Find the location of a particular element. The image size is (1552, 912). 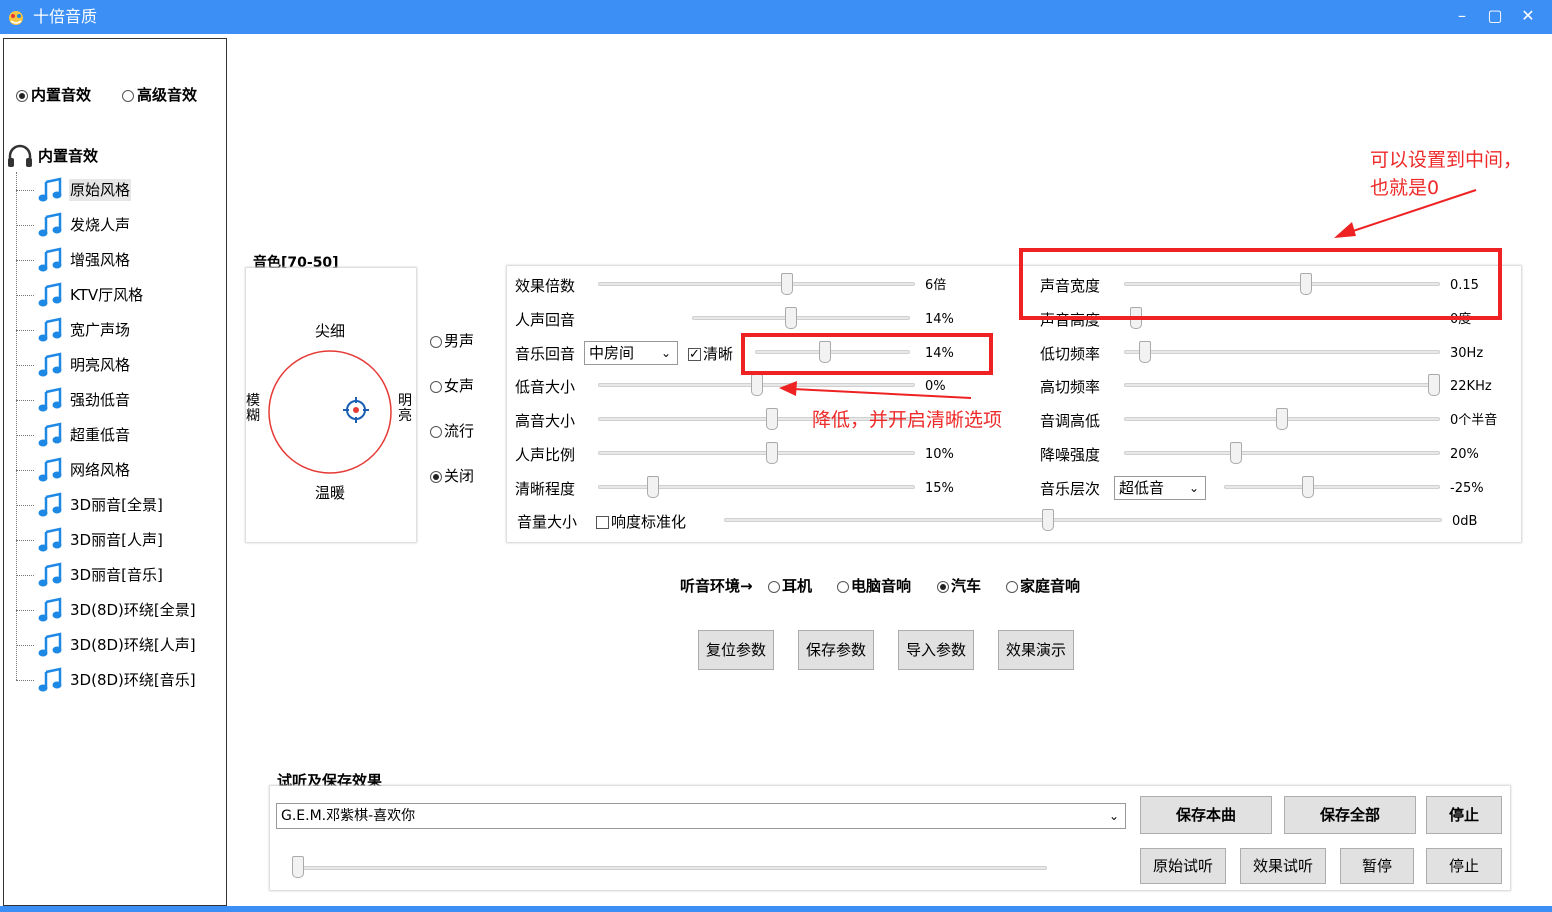

environment-option: 耳机 is located at coordinates (790, 585).